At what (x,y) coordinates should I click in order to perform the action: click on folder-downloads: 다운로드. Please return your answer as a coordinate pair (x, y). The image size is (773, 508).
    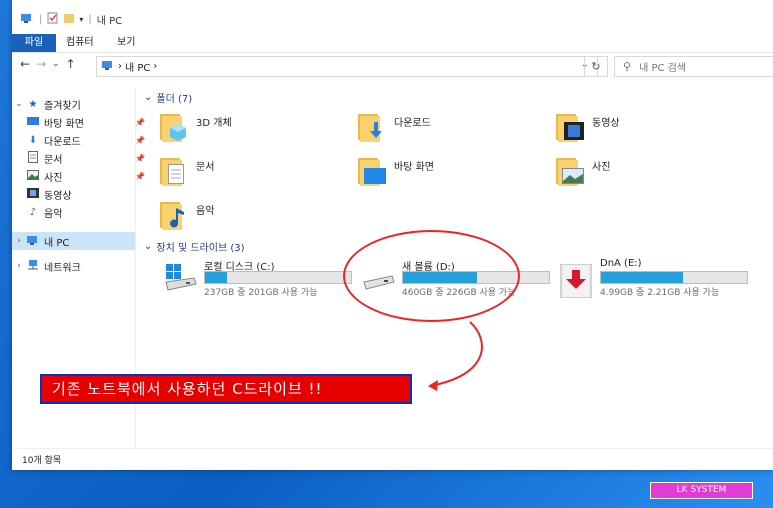
    Looking at the image, I should click on (451, 130).